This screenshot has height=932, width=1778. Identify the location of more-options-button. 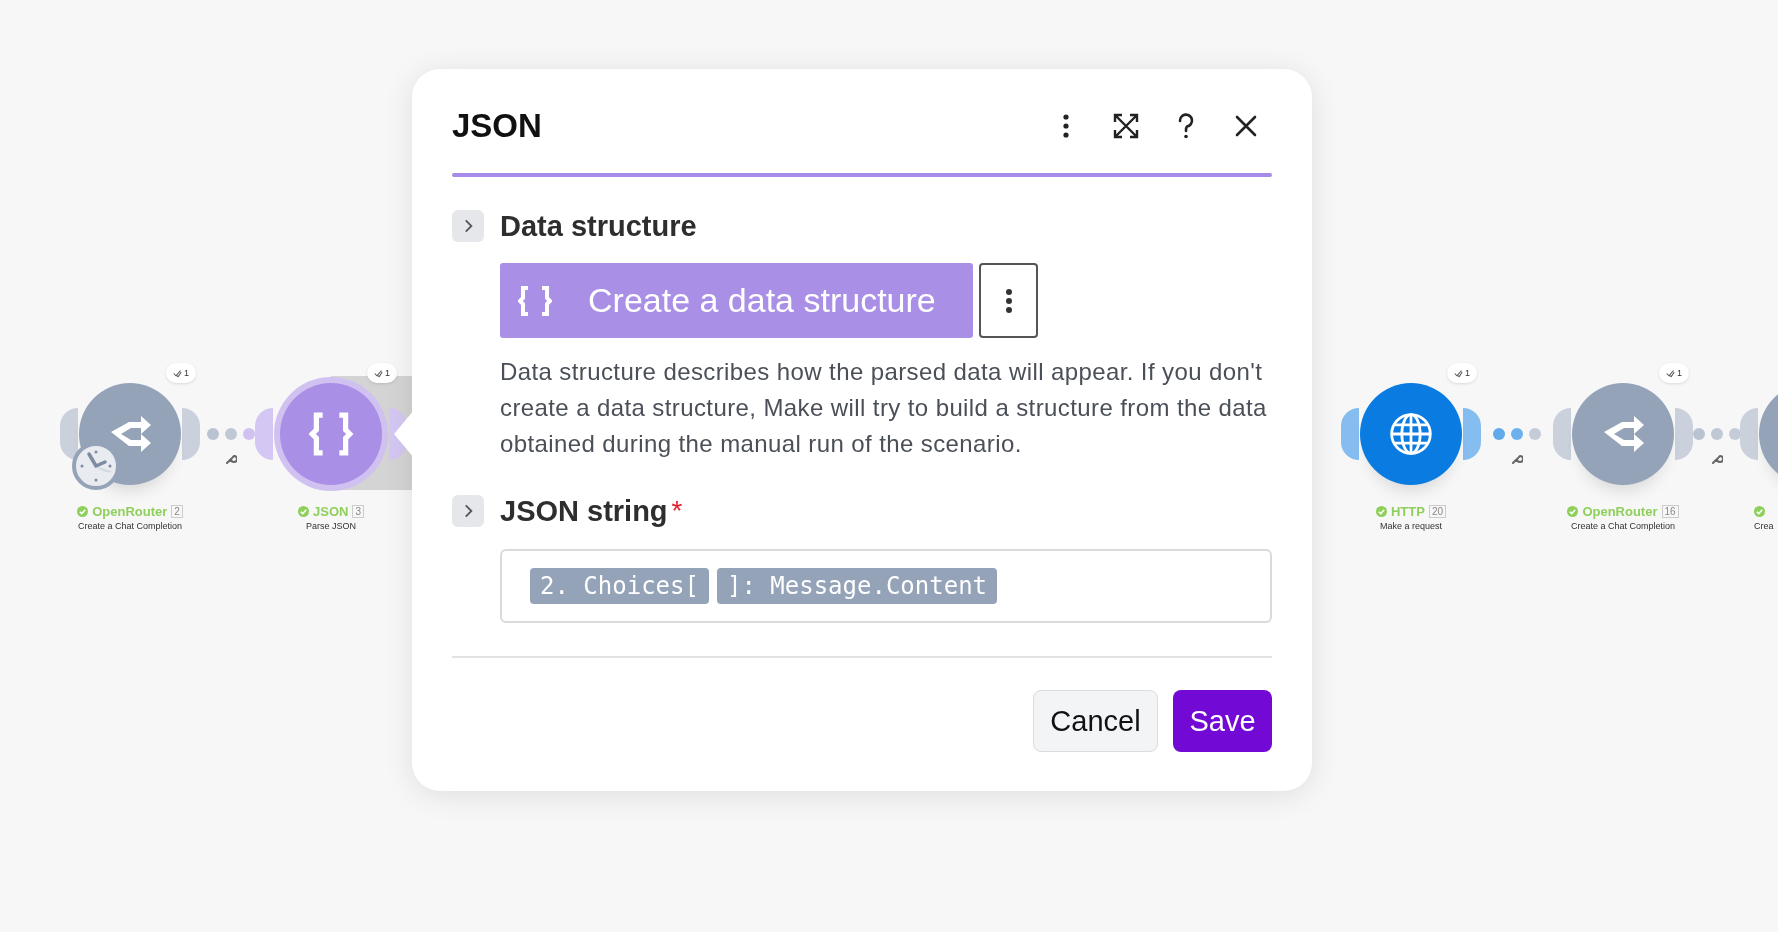
(1008, 300).